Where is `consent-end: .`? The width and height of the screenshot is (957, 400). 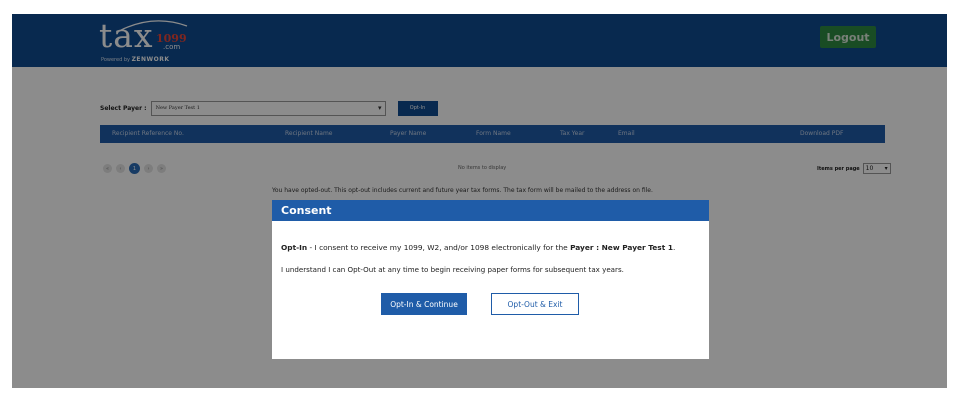
consent-end: . is located at coordinates (674, 247).